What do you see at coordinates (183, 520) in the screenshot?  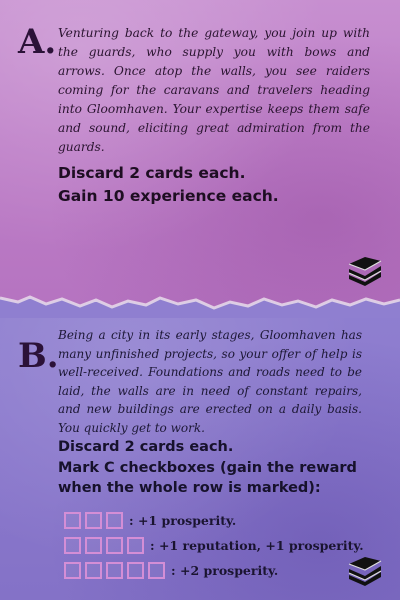 I see `checkbox-row-reward: : +1 prosperity.` at bounding box center [183, 520].